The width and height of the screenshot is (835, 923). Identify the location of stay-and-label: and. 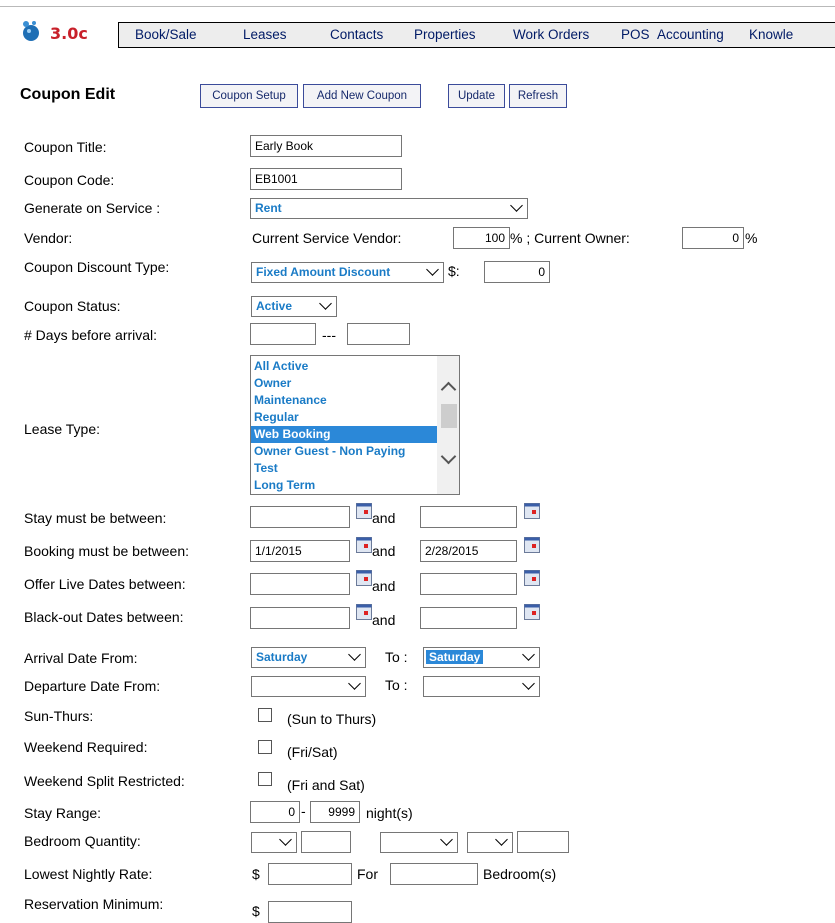
(384, 518).